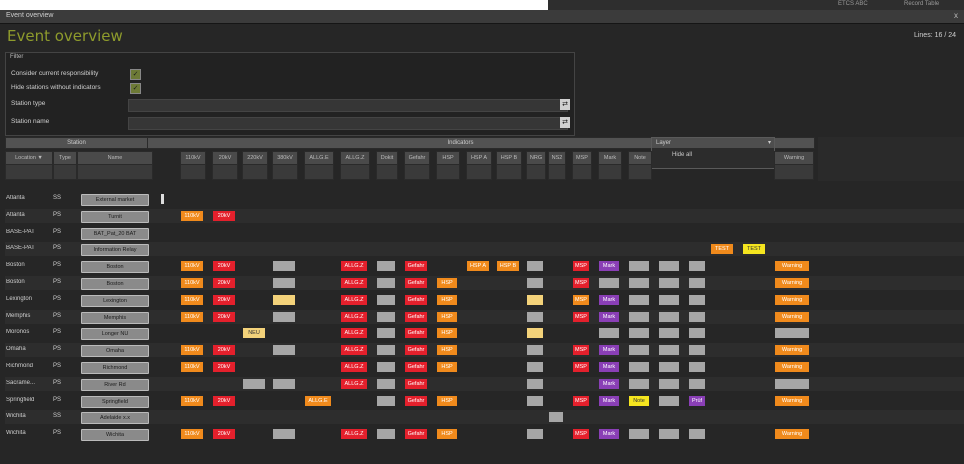  Describe the element at coordinates (484, 215) in the screenshot. I see `table-row: Atlanta PS Turnit 110kV 20kV` at that location.